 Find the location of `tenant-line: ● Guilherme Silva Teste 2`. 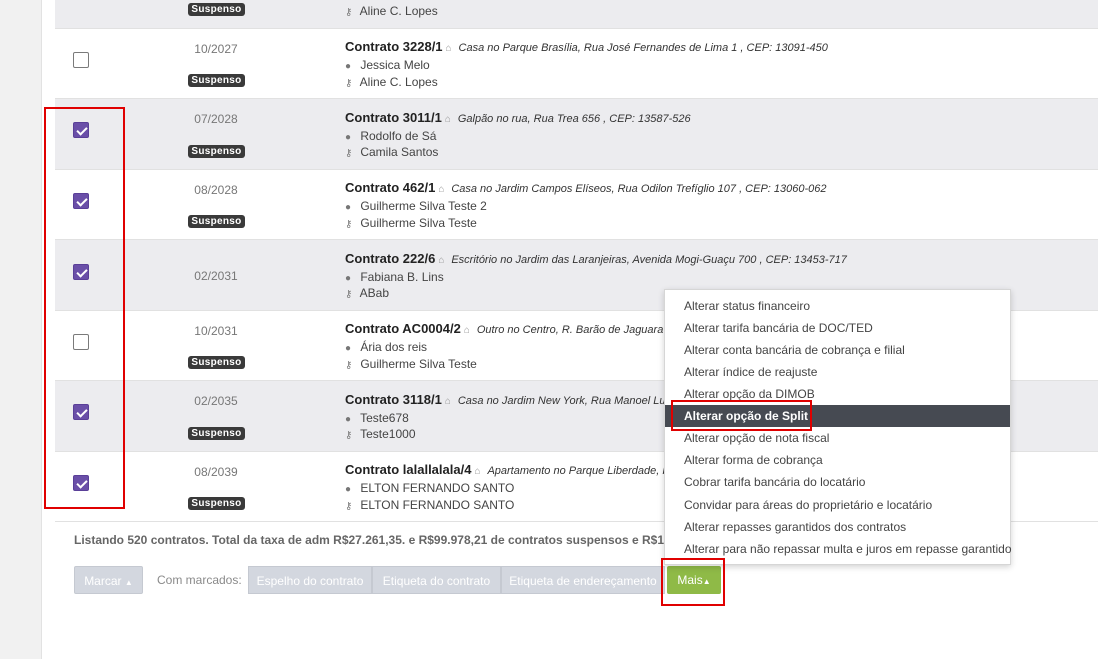

tenant-line: ● Guilherme Silva Teste 2 is located at coordinates (416, 206).